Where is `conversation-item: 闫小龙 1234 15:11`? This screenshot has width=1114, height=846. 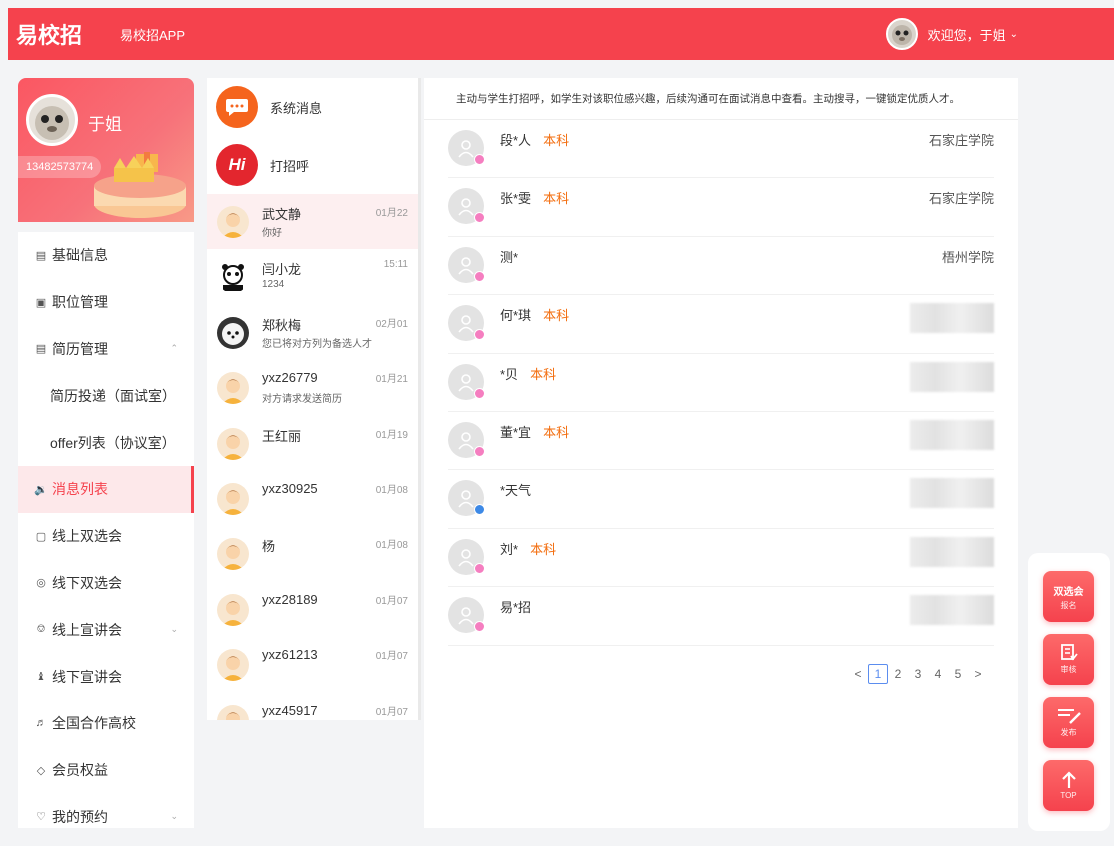 conversation-item: 闫小龙 1234 15:11 is located at coordinates (312, 276).